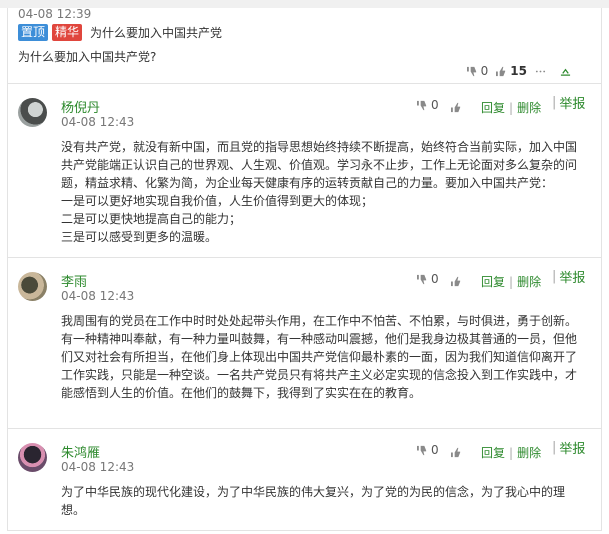 This screenshot has width=609, height=534. I want to click on post-dislike-count: 0, so click(484, 71).